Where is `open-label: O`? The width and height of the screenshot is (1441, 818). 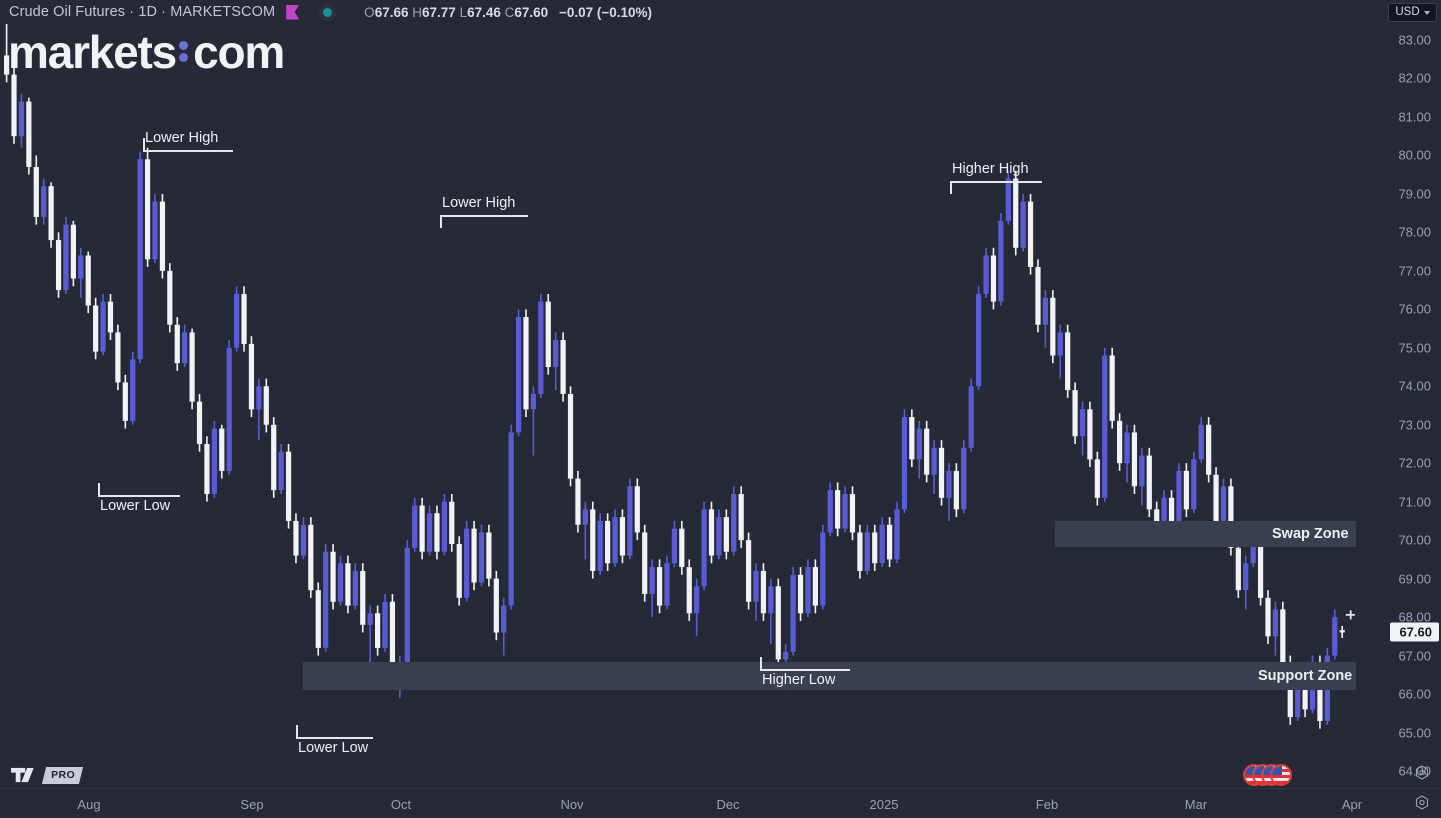 open-label: O is located at coordinates (369, 12).